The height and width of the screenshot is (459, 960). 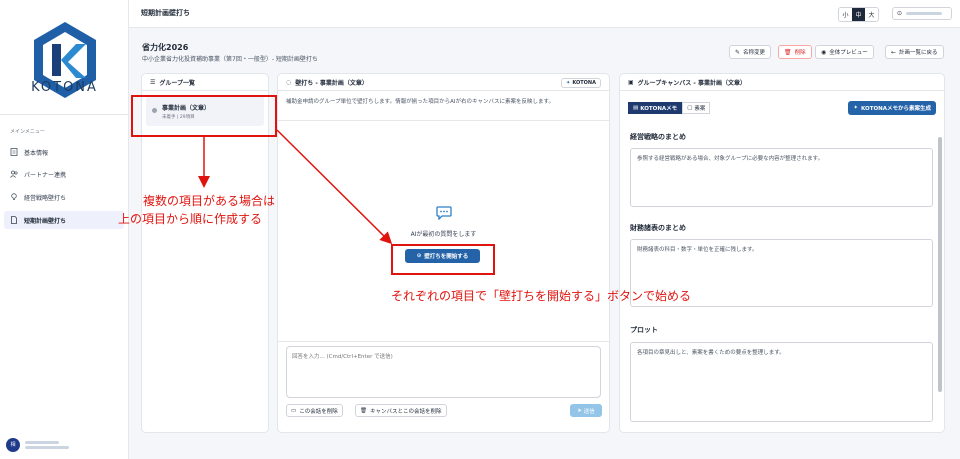 I want to click on generate-draft-button: ✦ KOTONAメモから素案生成, so click(x=892, y=108).